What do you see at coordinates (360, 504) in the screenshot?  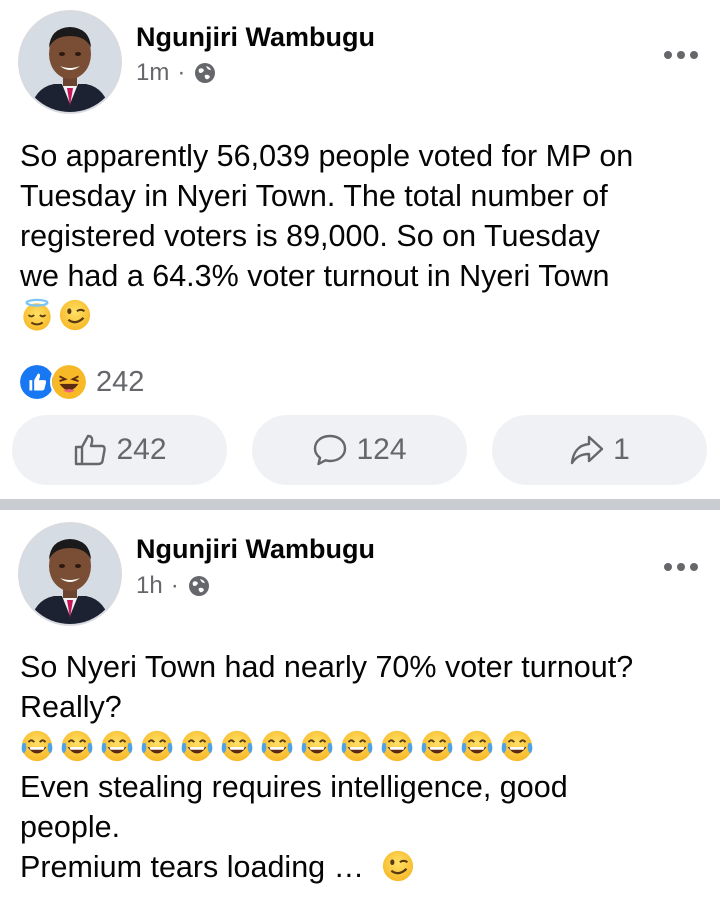 I see `feed-separator` at bounding box center [360, 504].